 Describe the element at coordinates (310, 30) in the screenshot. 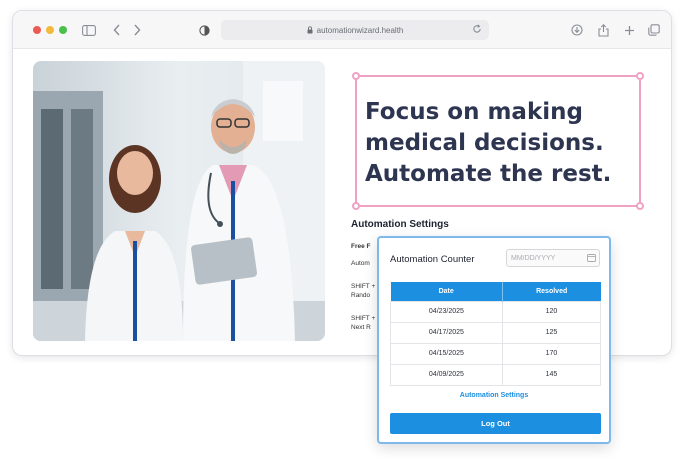

I see `lock-icon` at that location.